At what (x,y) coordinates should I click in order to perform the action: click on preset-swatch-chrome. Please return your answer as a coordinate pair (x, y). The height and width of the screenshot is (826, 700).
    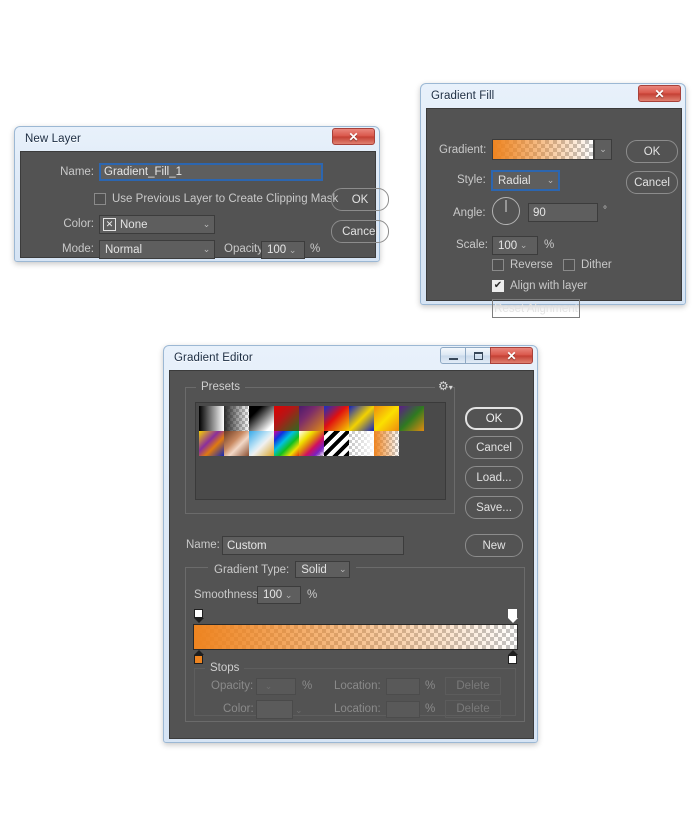
    Looking at the image, I should click on (261, 443).